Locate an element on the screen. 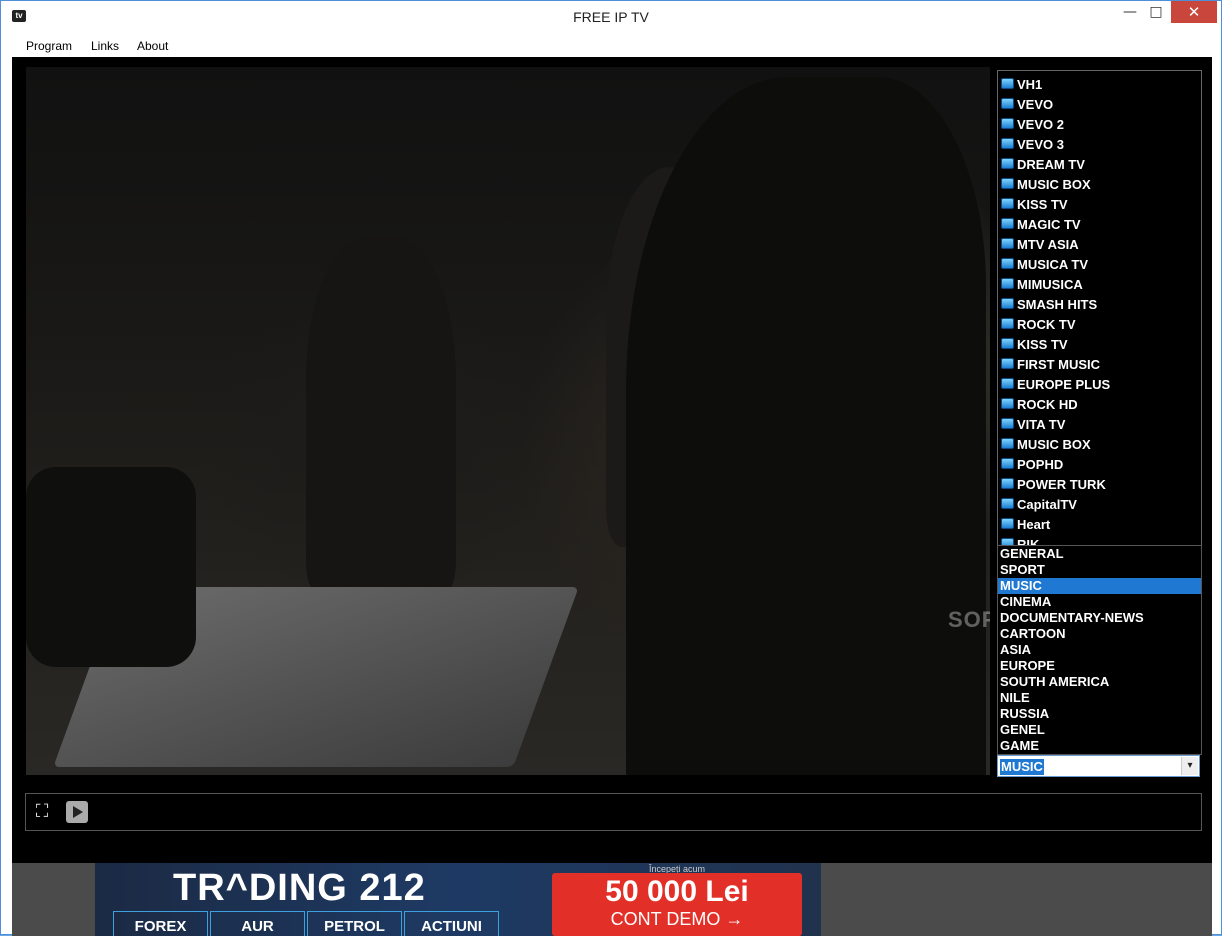 The image size is (1222, 936). channel-item: VEVO 3 is located at coordinates (1099, 143).